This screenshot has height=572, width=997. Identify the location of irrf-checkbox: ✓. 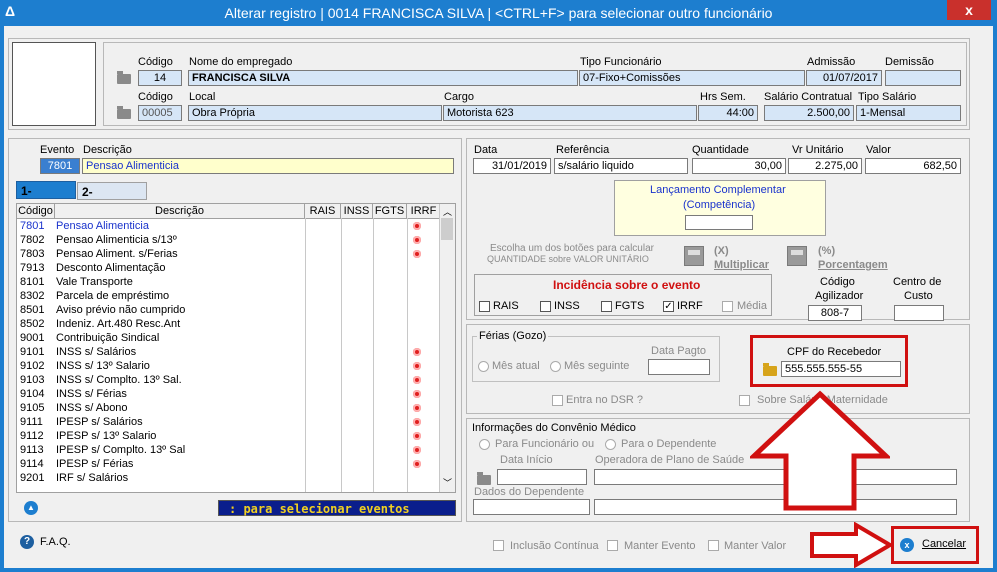
(668, 306).